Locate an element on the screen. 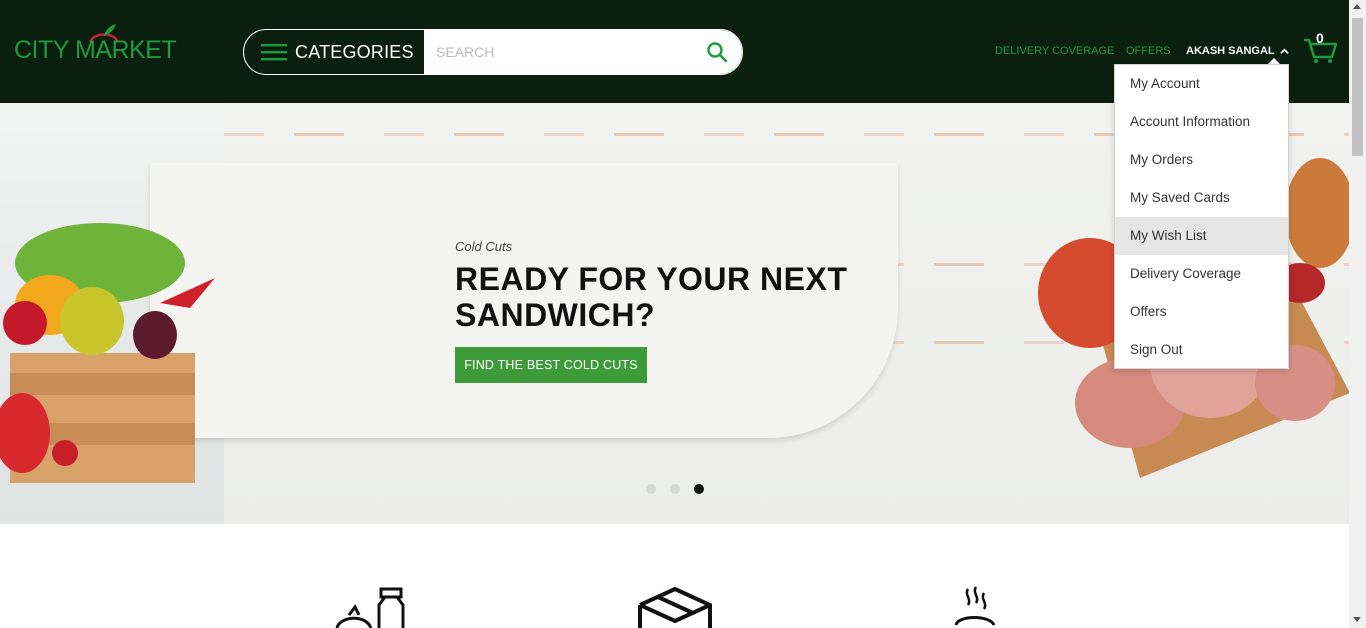 Image resolution: width=1366 pixels, height=628 pixels. page-scrollbar is located at coordinates (1357, 314).